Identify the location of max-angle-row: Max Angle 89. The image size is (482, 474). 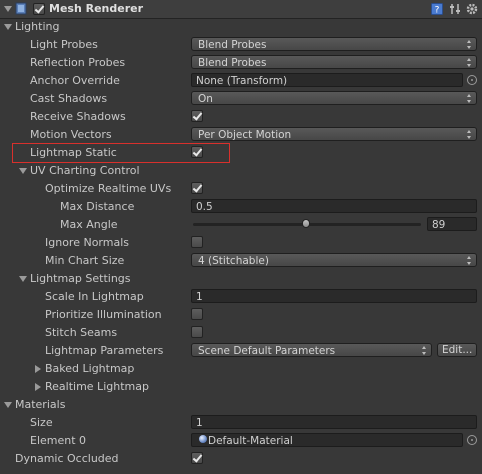
(241, 225).